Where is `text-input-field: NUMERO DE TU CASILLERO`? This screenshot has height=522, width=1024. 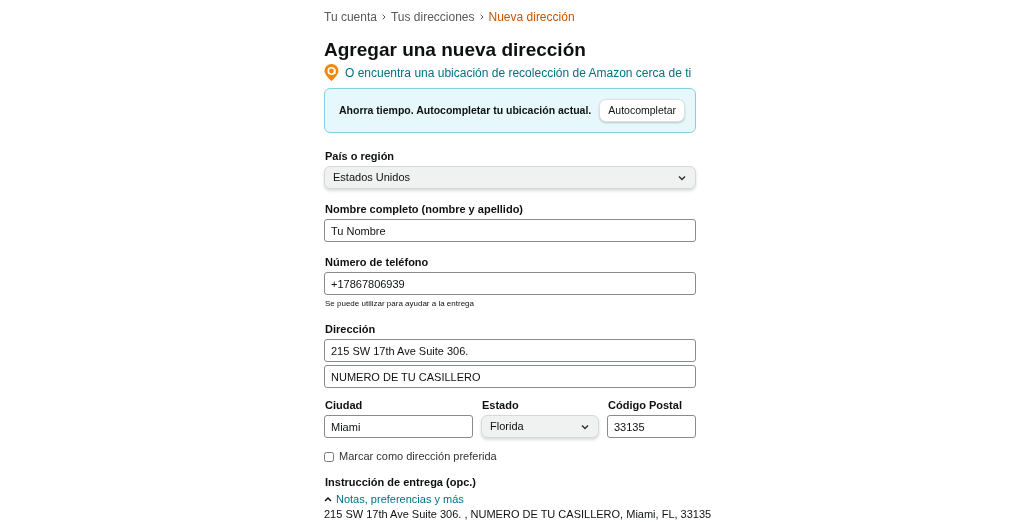
text-input-field: NUMERO DE TU CASILLERO is located at coordinates (510, 376).